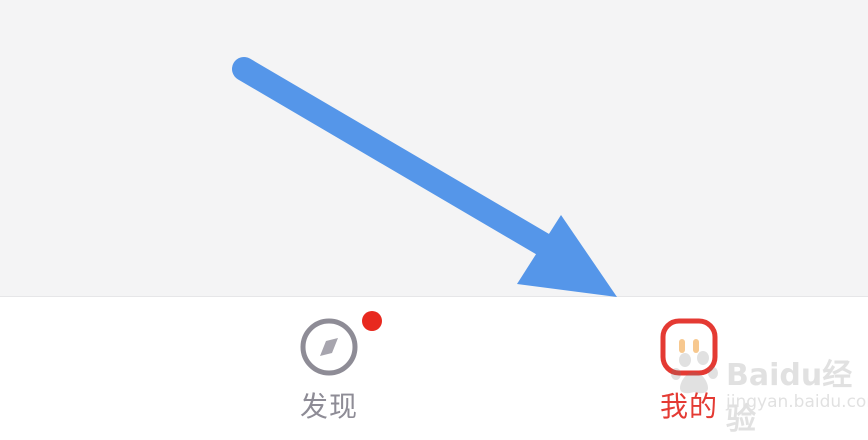 Image resolution: width=868 pixels, height=440 pixels. What do you see at coordinates (797, 402) in the screenshot?
I see `watermark-url: jingyan.baidu.com` at bounding box center [797, 402].